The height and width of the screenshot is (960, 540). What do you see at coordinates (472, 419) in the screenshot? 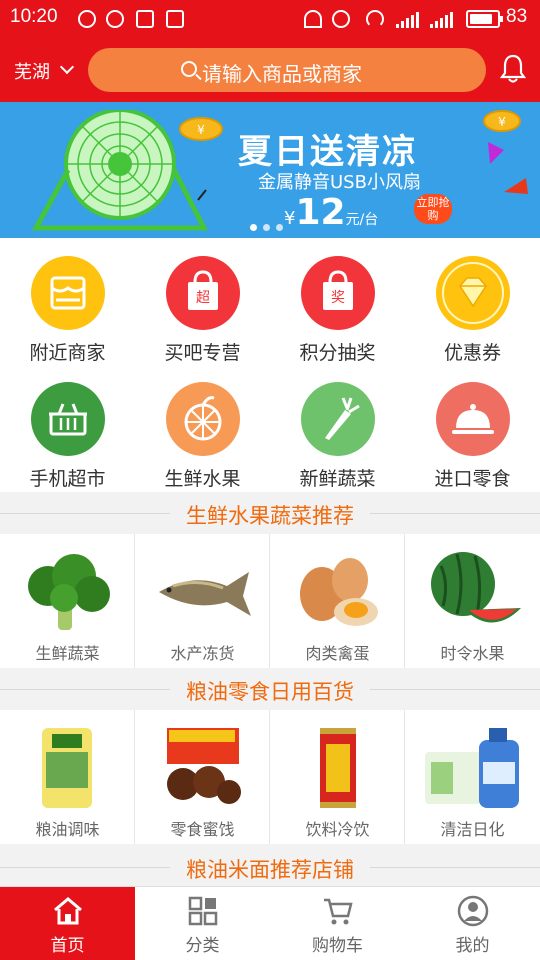
I see `cloche-icon` at bounding box center [472, 419].